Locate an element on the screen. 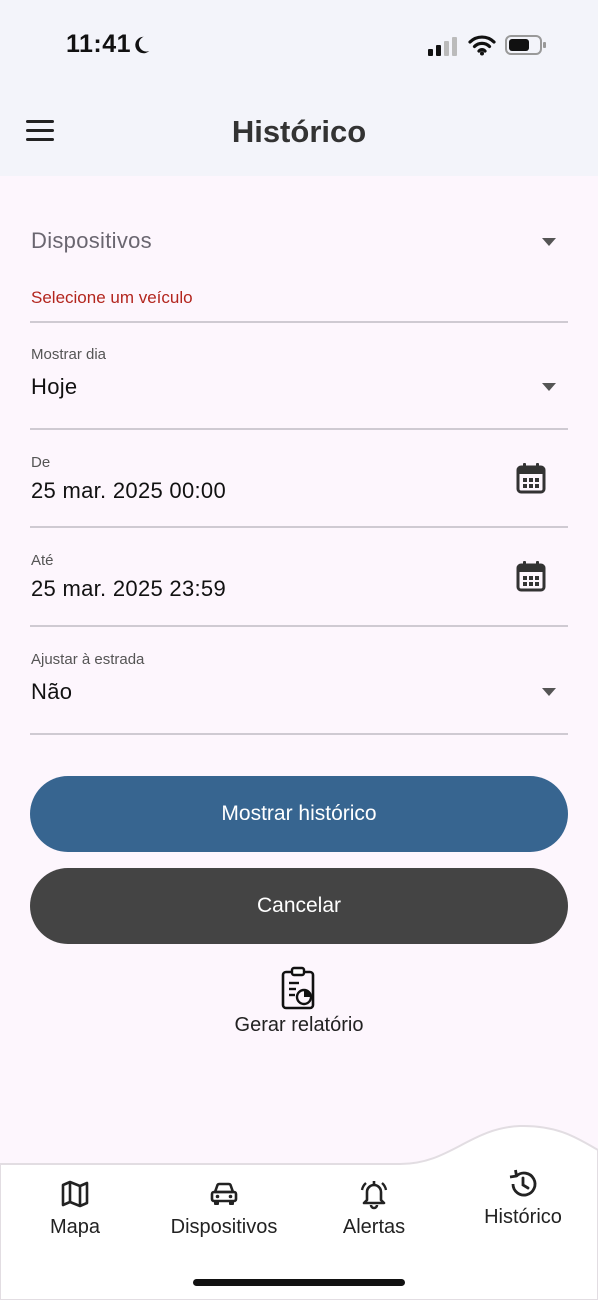 The image size is (598, 1300). nav-label-devices: Dispositivos is located at coordinates (224, 1227).